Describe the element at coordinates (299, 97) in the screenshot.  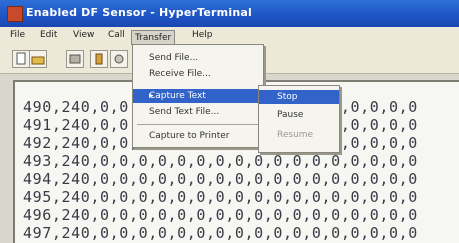
I see `stop-item: Stop` at that location.